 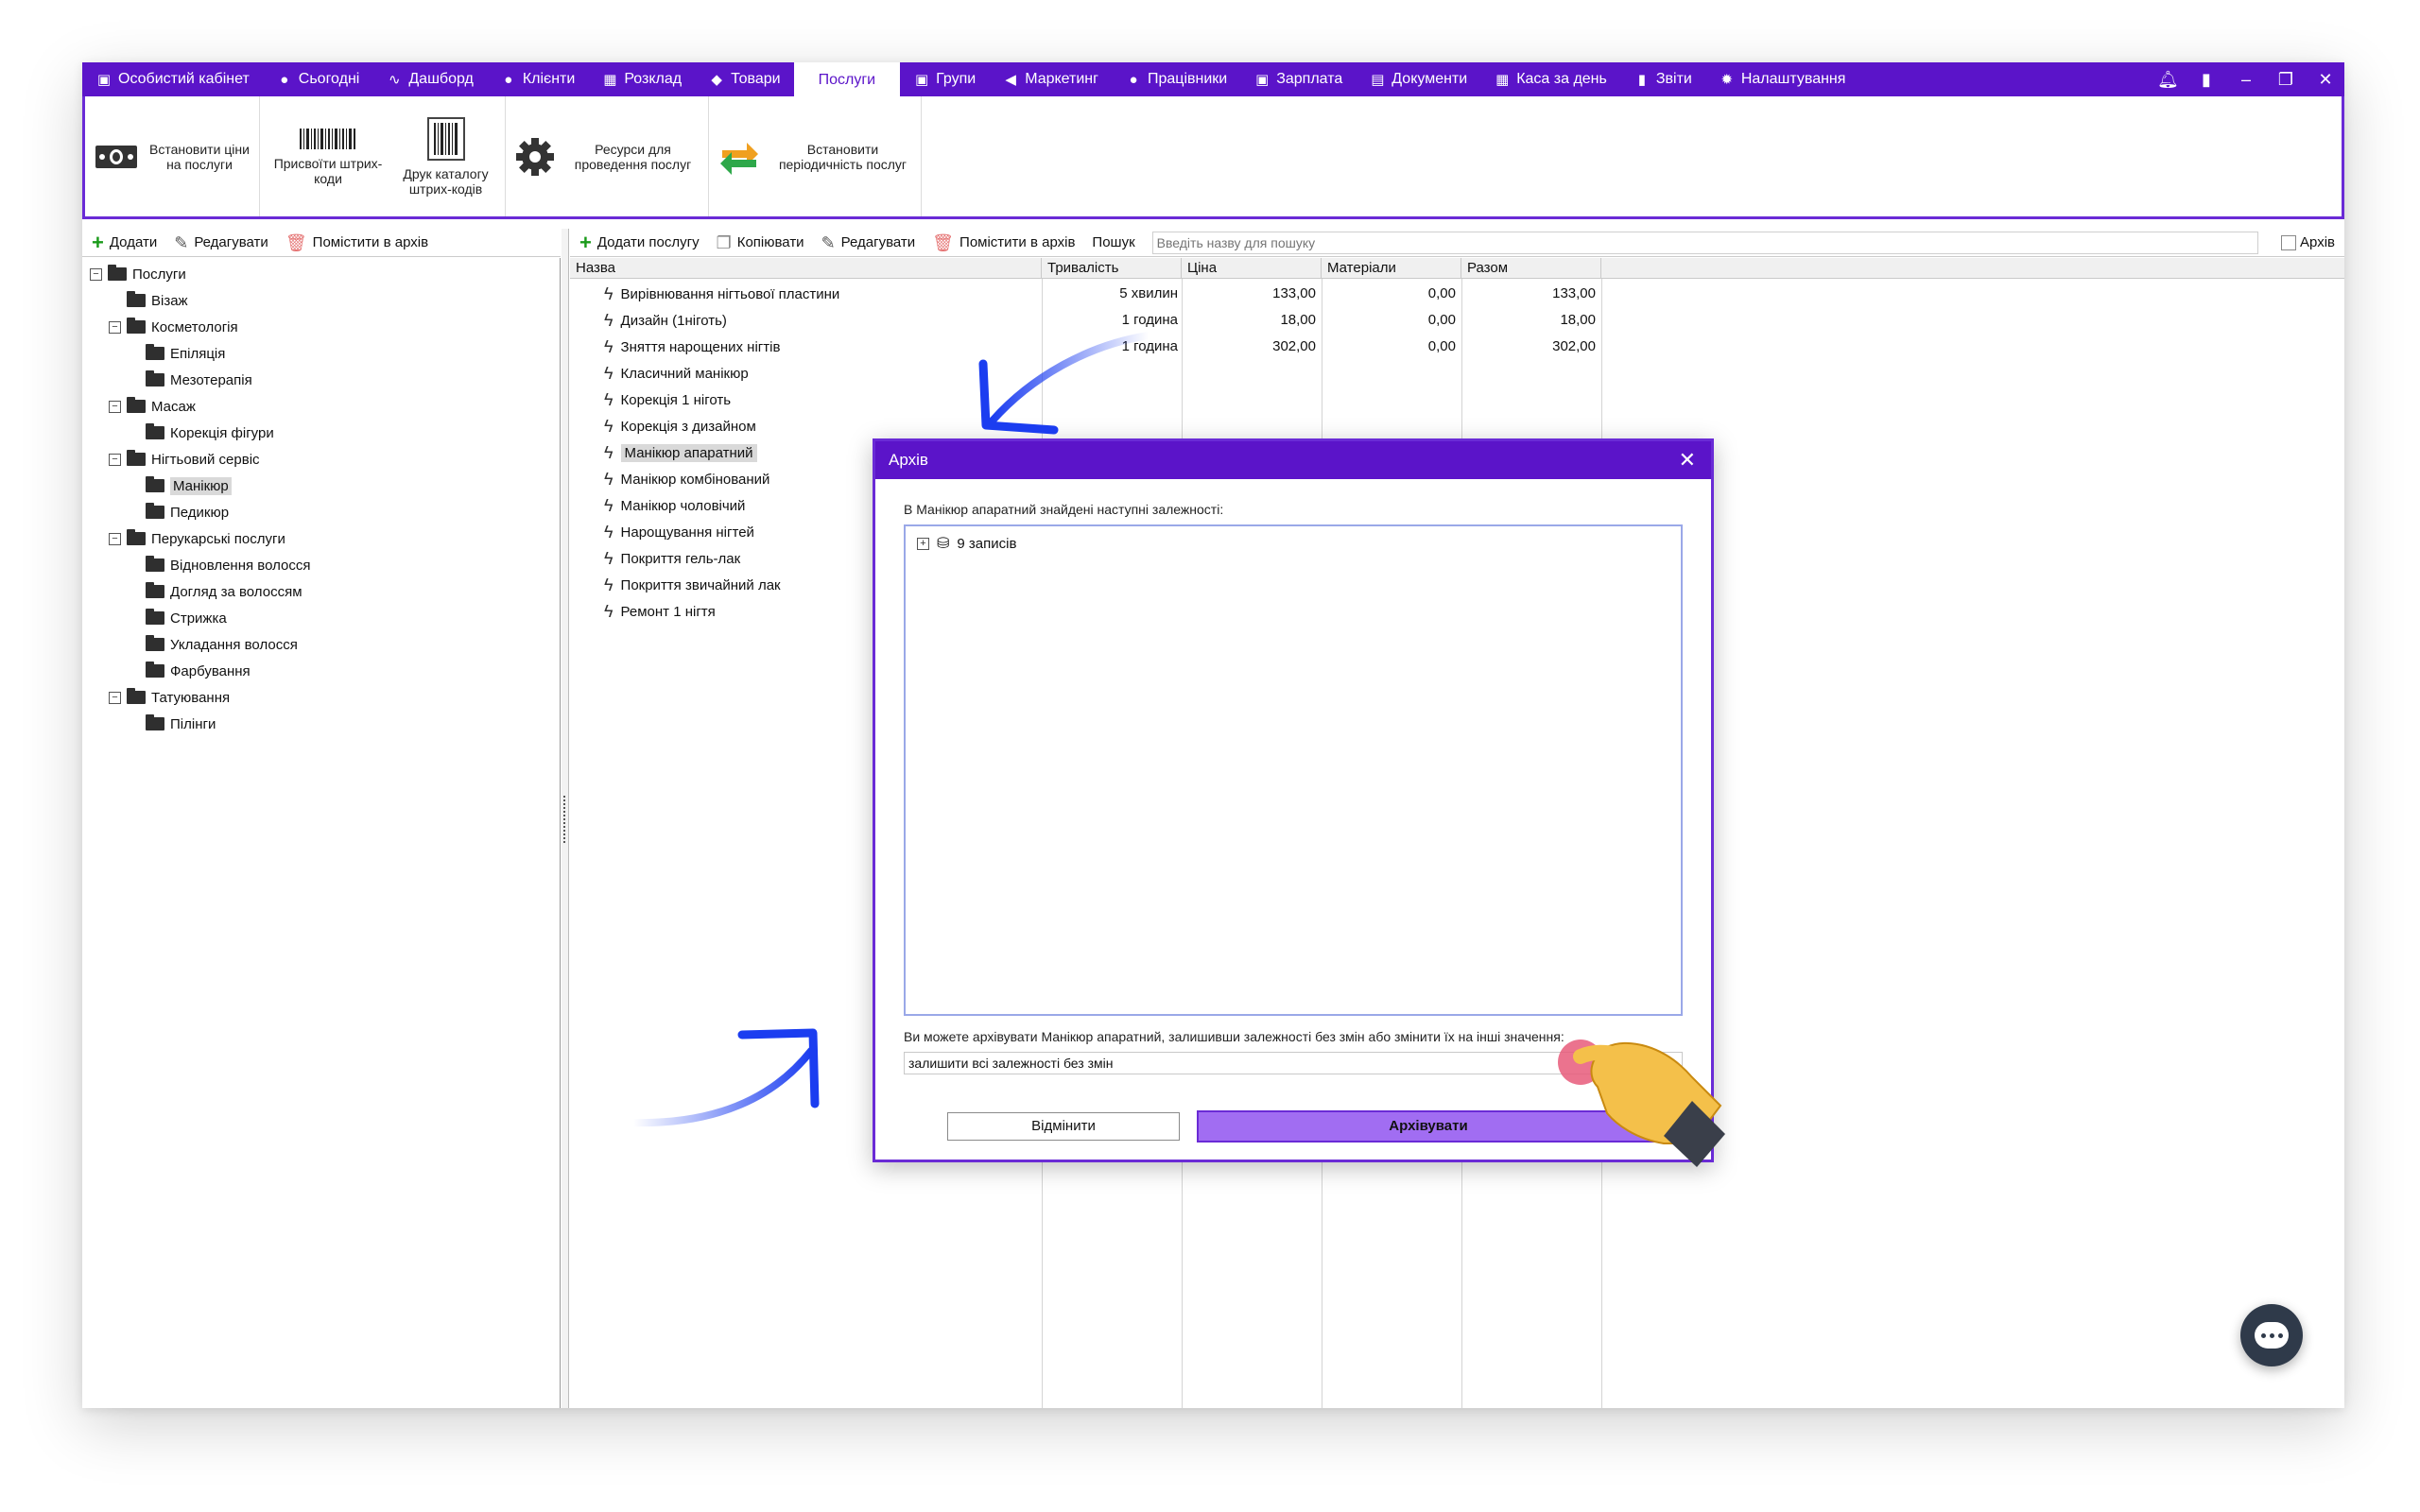 I want to click on service-name-cell: ϟ Манікюр апаратний, so click(x=680, y=453).